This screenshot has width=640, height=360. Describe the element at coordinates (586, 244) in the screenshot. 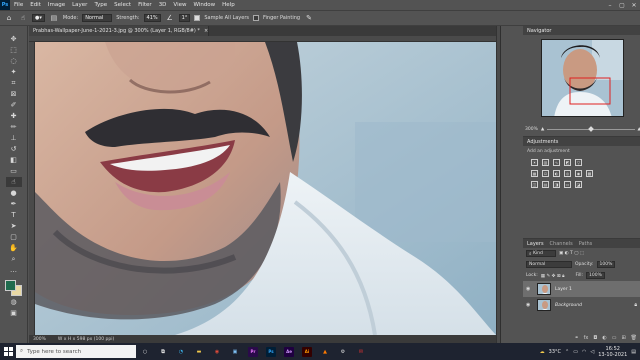

I see `tab-paths: Paths` at that location.